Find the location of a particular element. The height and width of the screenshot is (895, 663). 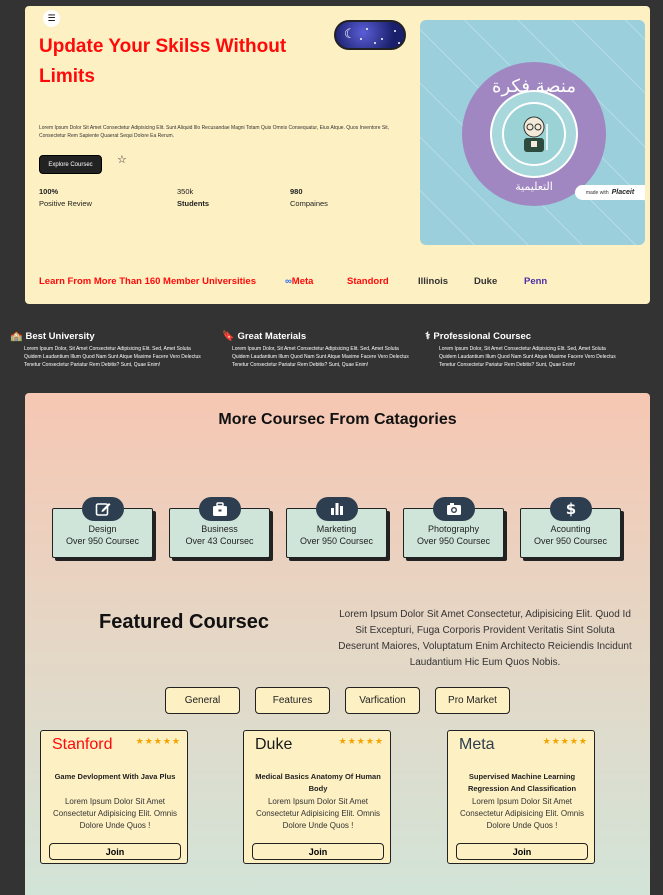

placeit-prefix: made with is located at coordinates (597, 192).